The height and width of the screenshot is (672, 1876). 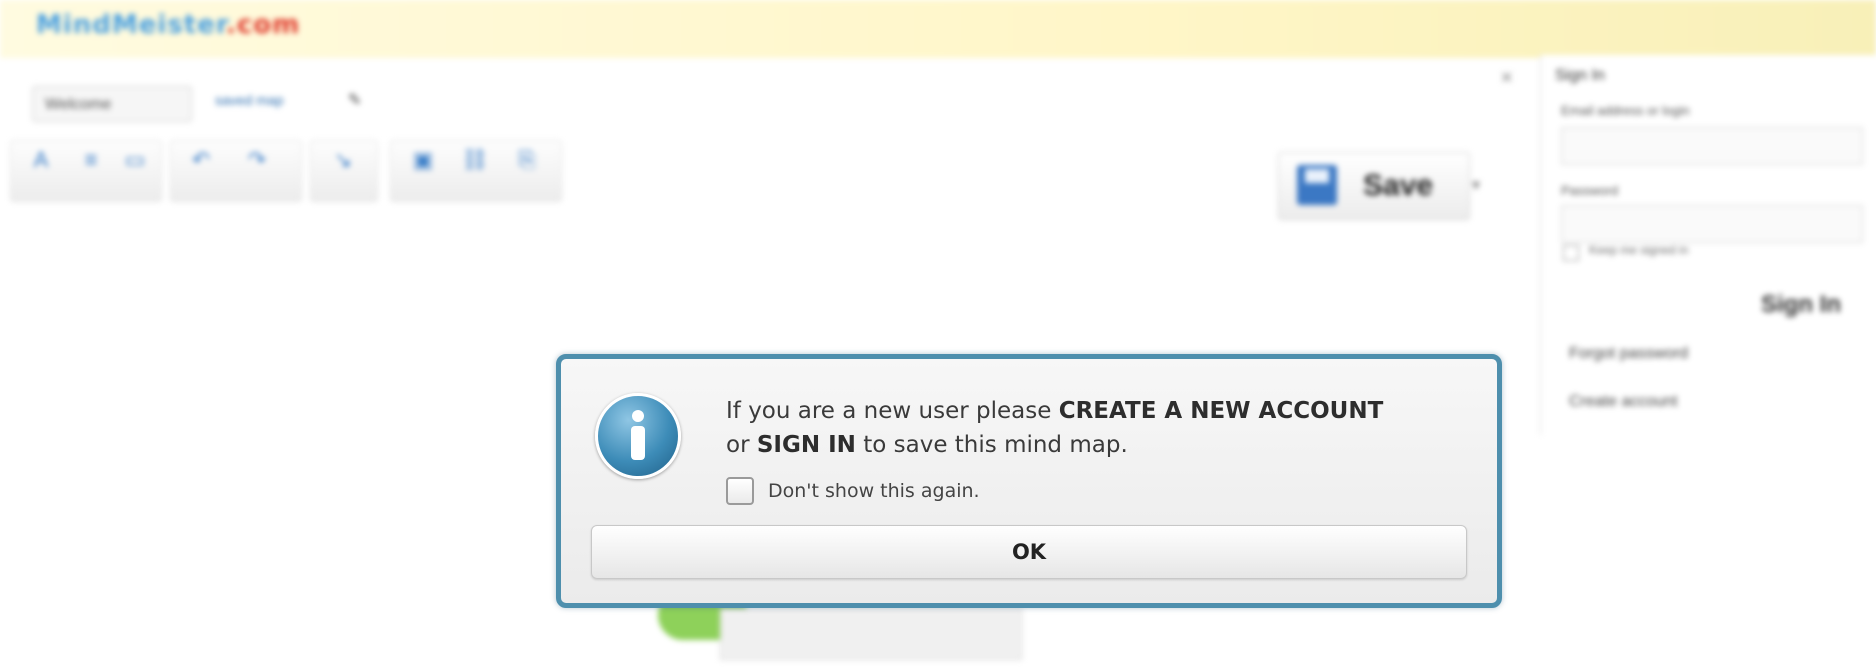 I want to click on attach-tool: ⎘, so click(x=527, y=160).